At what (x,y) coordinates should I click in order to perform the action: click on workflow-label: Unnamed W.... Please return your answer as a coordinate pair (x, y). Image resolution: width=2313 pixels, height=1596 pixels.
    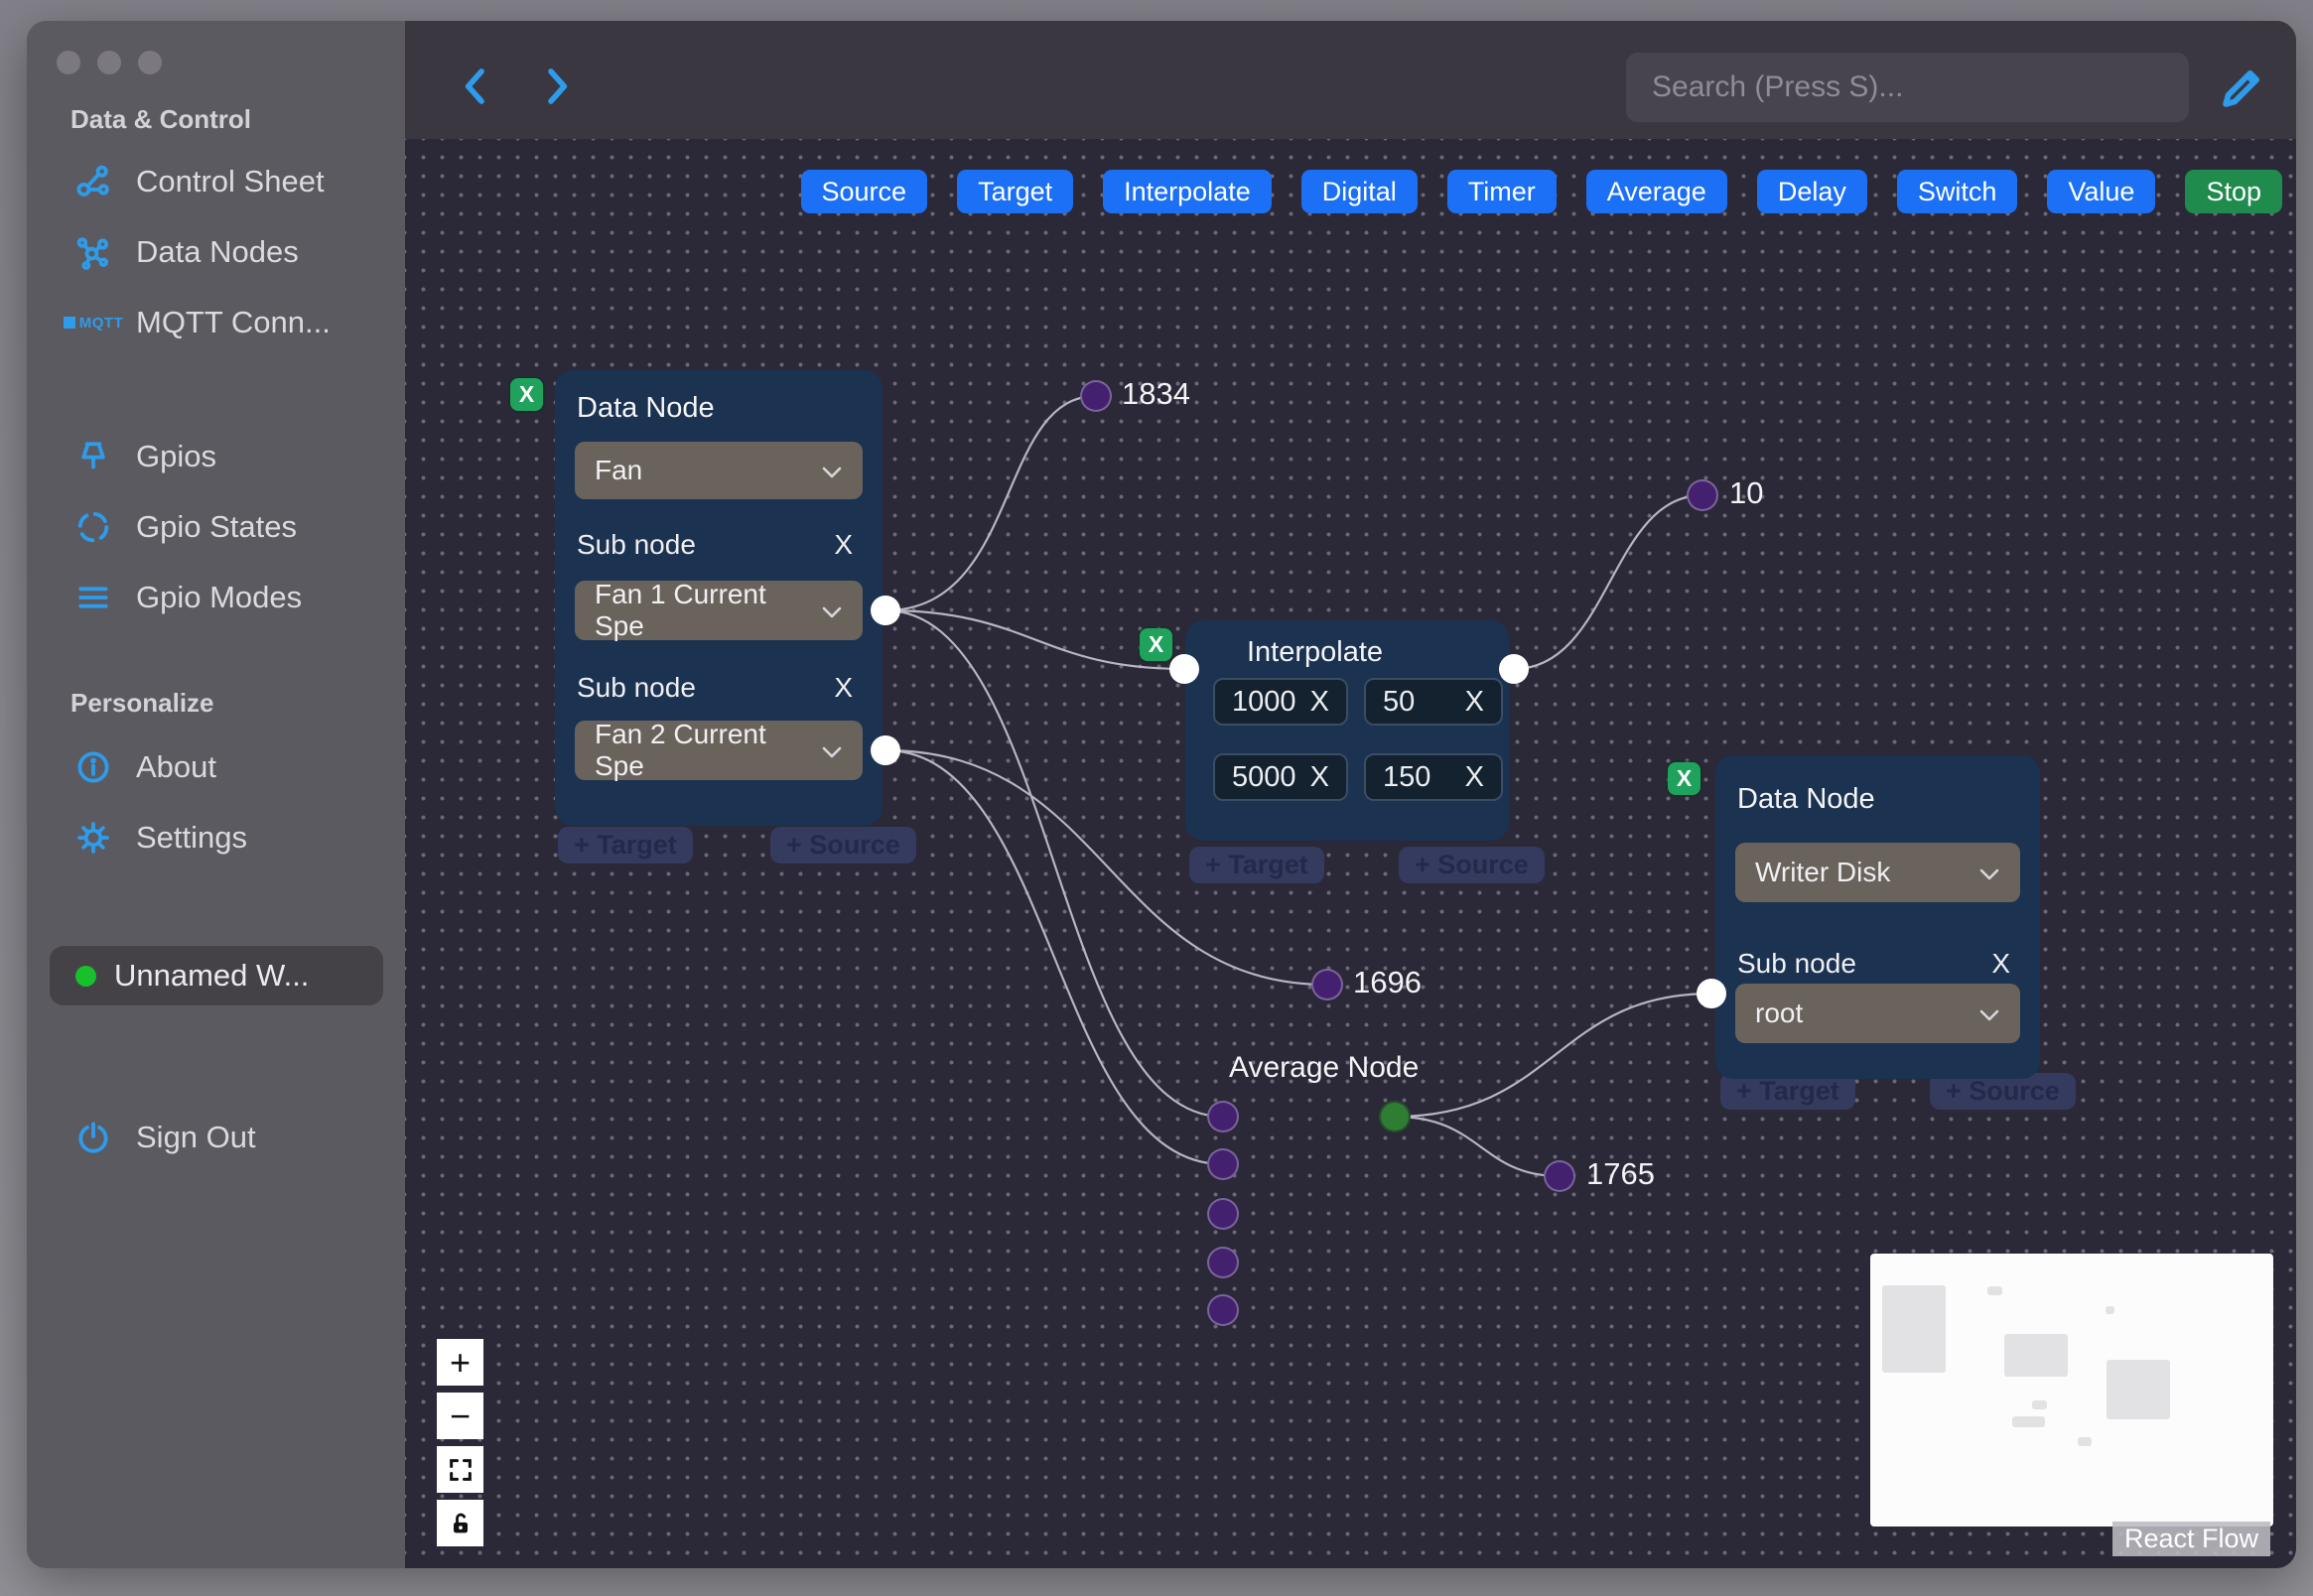
    Looking at the image, I should click on (212, 975).